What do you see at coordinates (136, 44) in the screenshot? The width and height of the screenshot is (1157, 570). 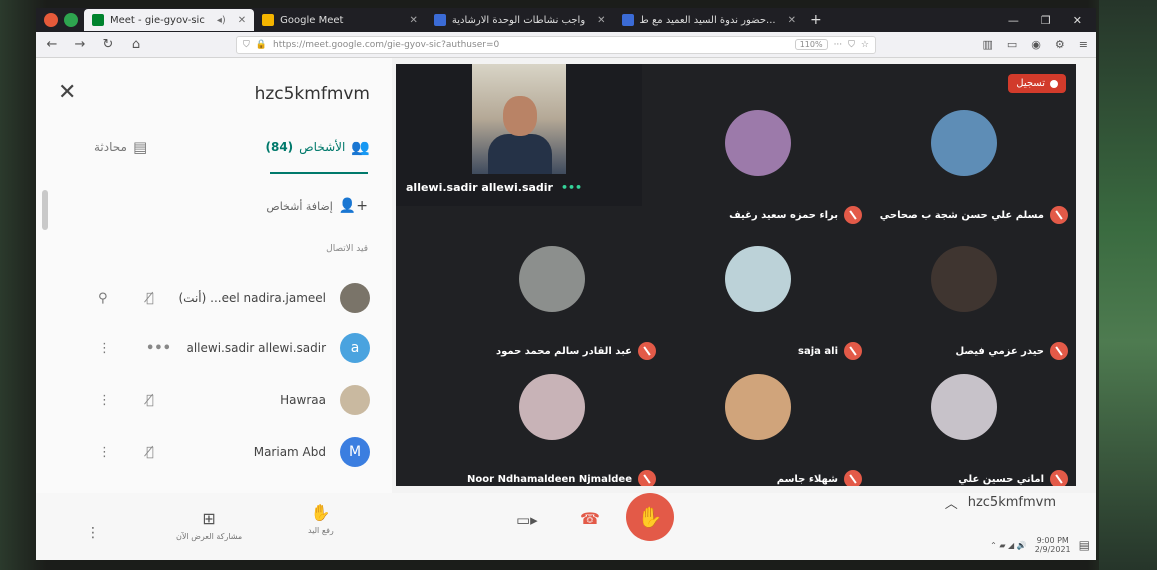 I see `home-icon: ⌂` at bounding box center [136, 44].